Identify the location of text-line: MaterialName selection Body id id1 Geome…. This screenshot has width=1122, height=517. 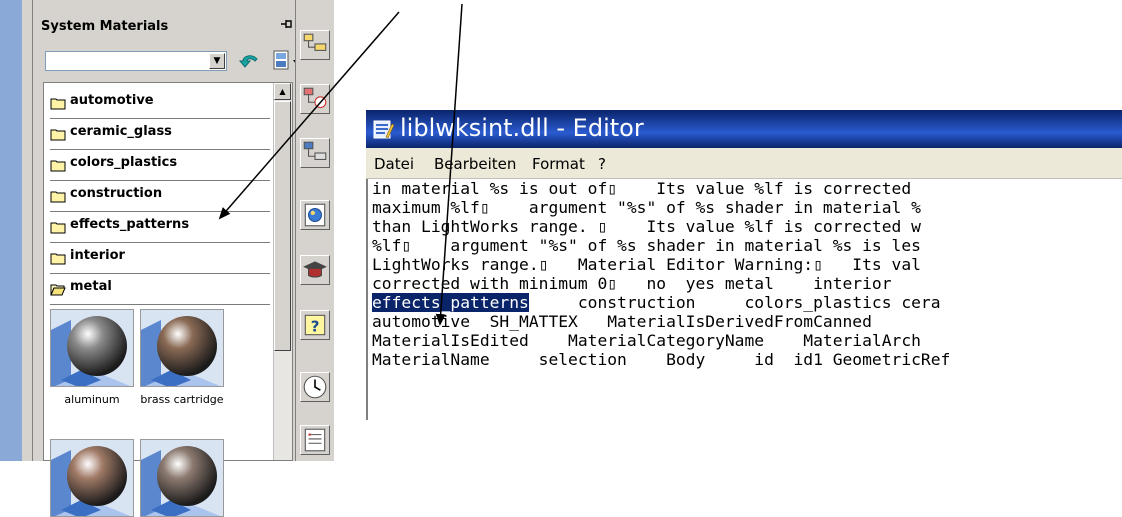
(661, 359).